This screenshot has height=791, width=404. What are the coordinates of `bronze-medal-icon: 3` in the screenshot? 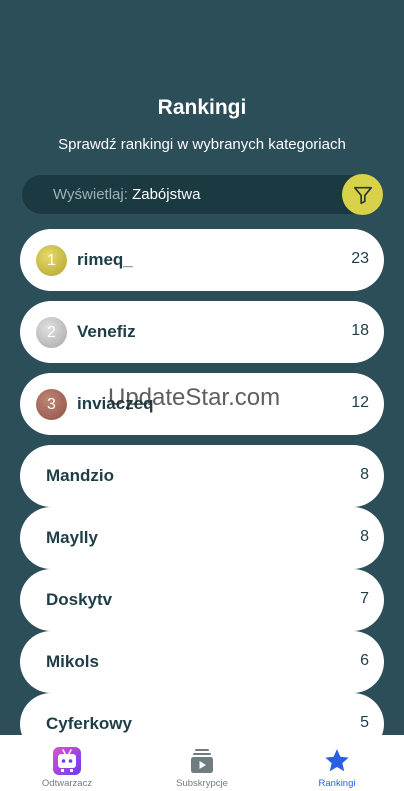 It's located at (51, 404).